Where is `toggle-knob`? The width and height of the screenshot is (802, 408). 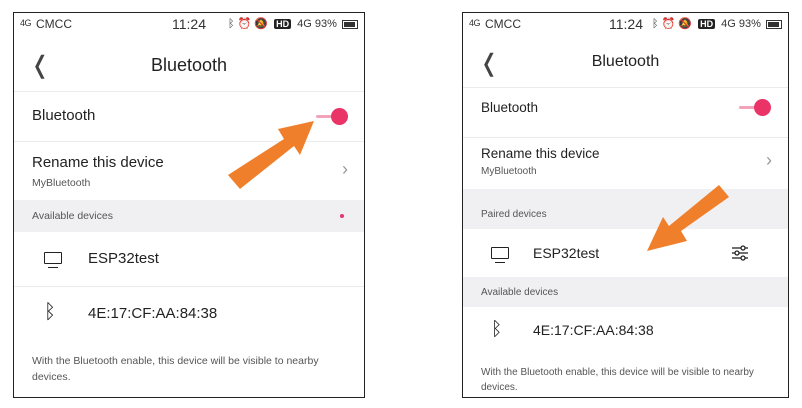
toggle-knob is located at coordinates (762, 107).